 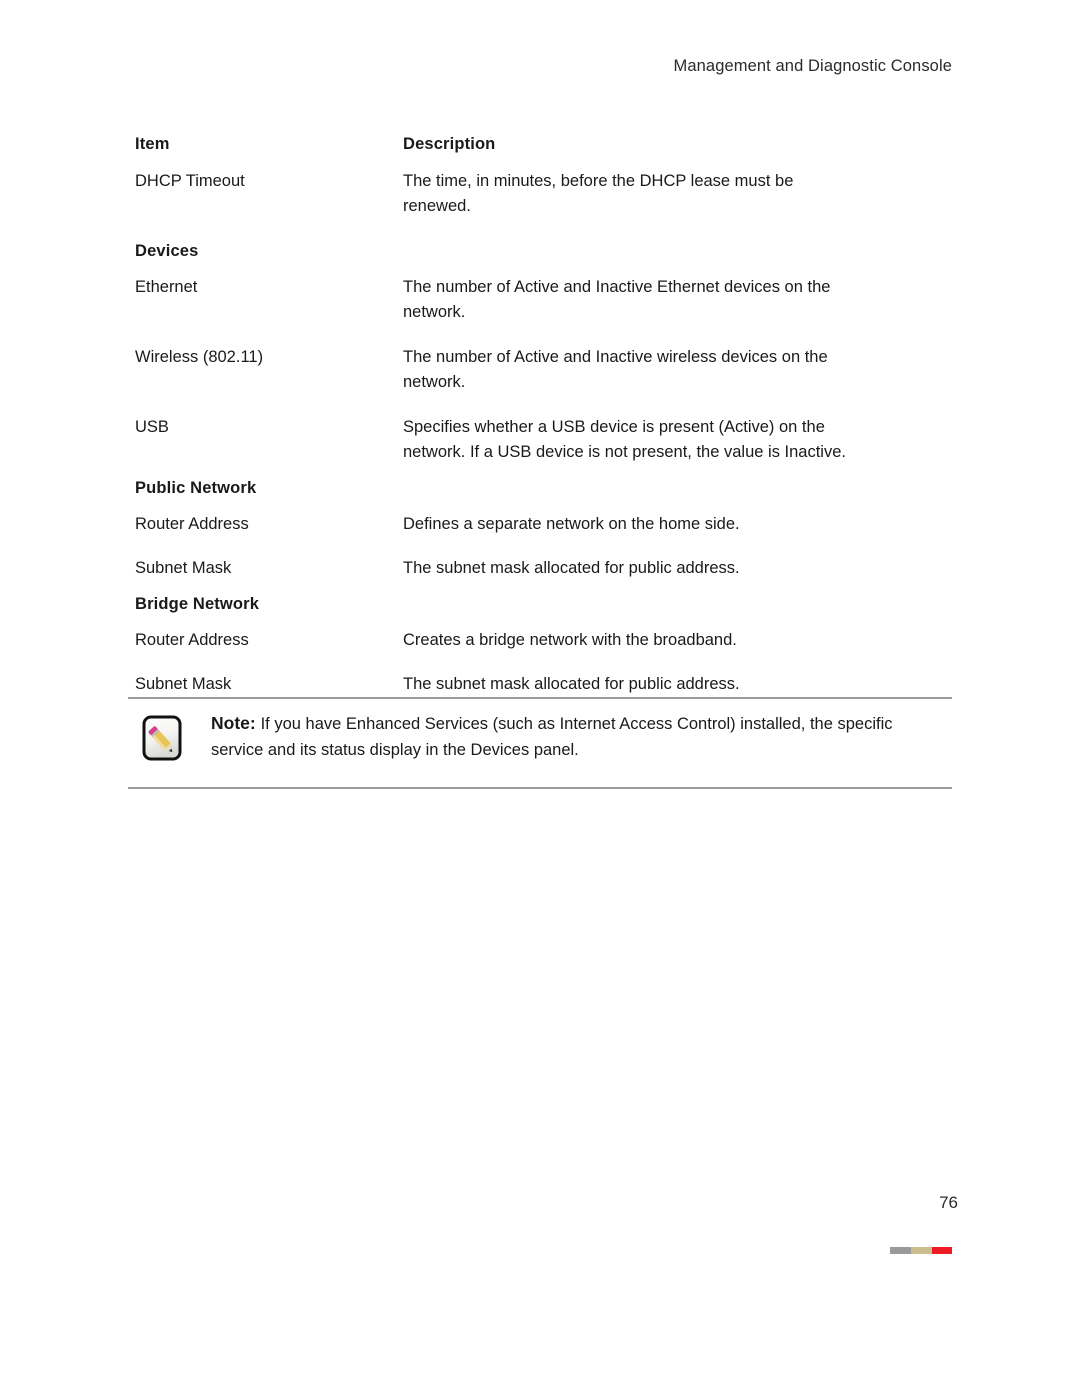 I want to click on footer-color-bar, so click(x=921, y=1250).